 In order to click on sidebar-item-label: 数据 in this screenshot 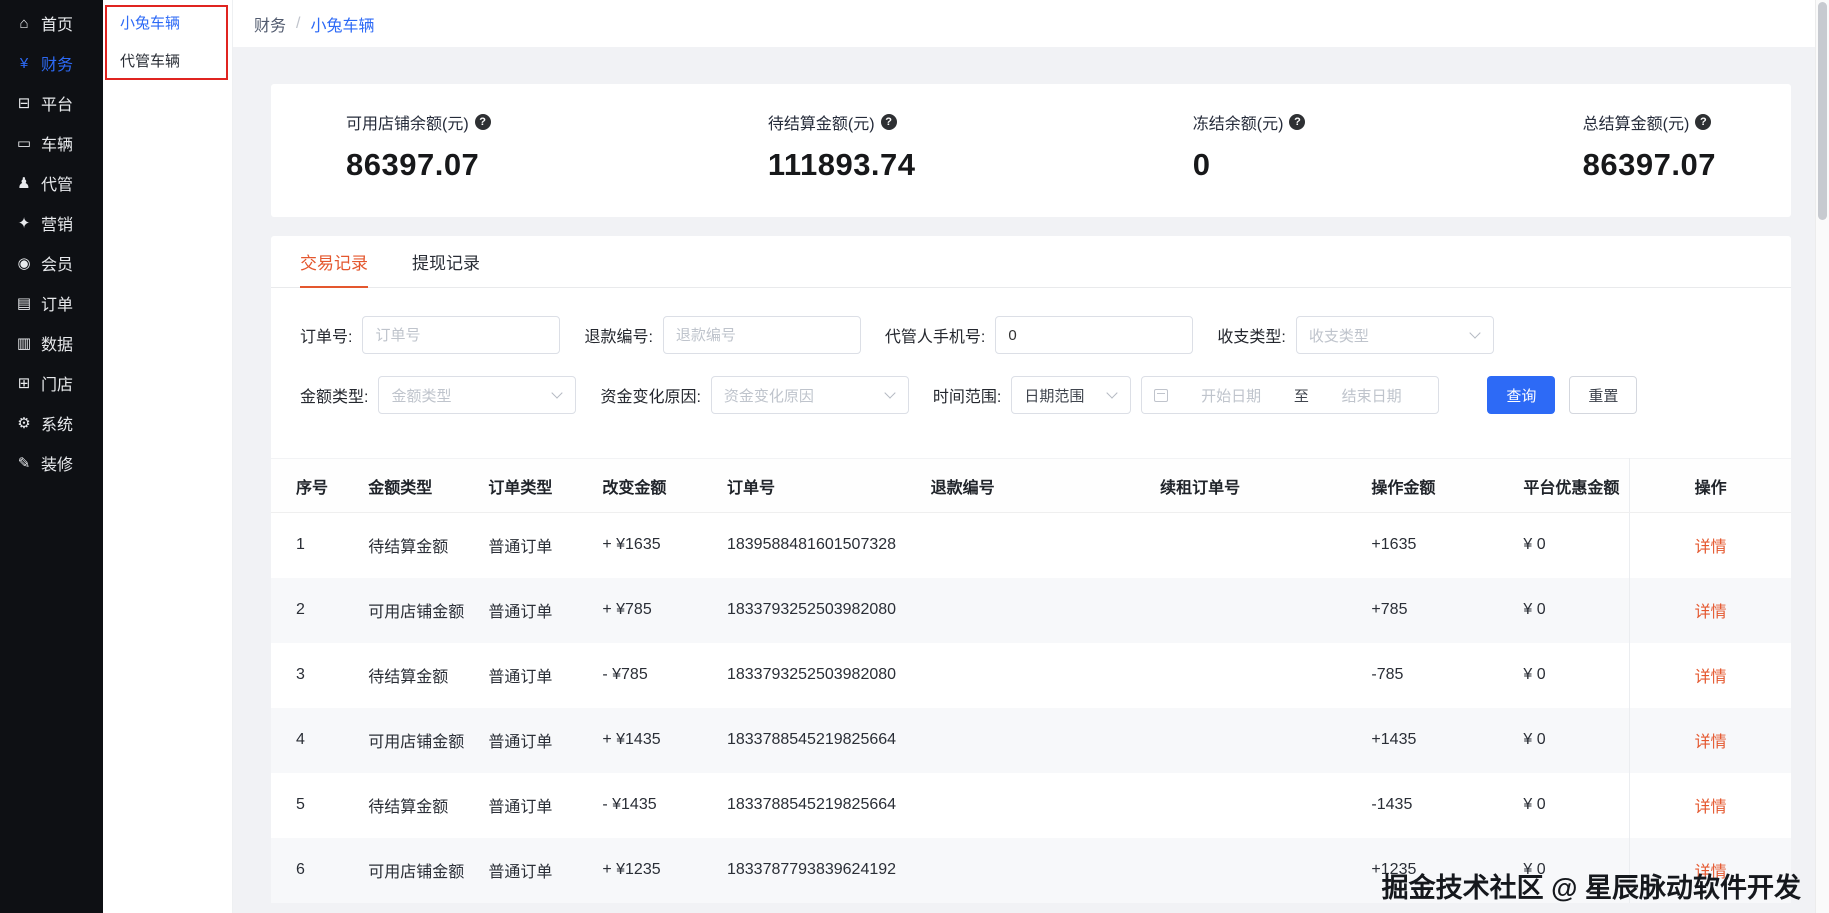, I will do `click(57, 345)`.